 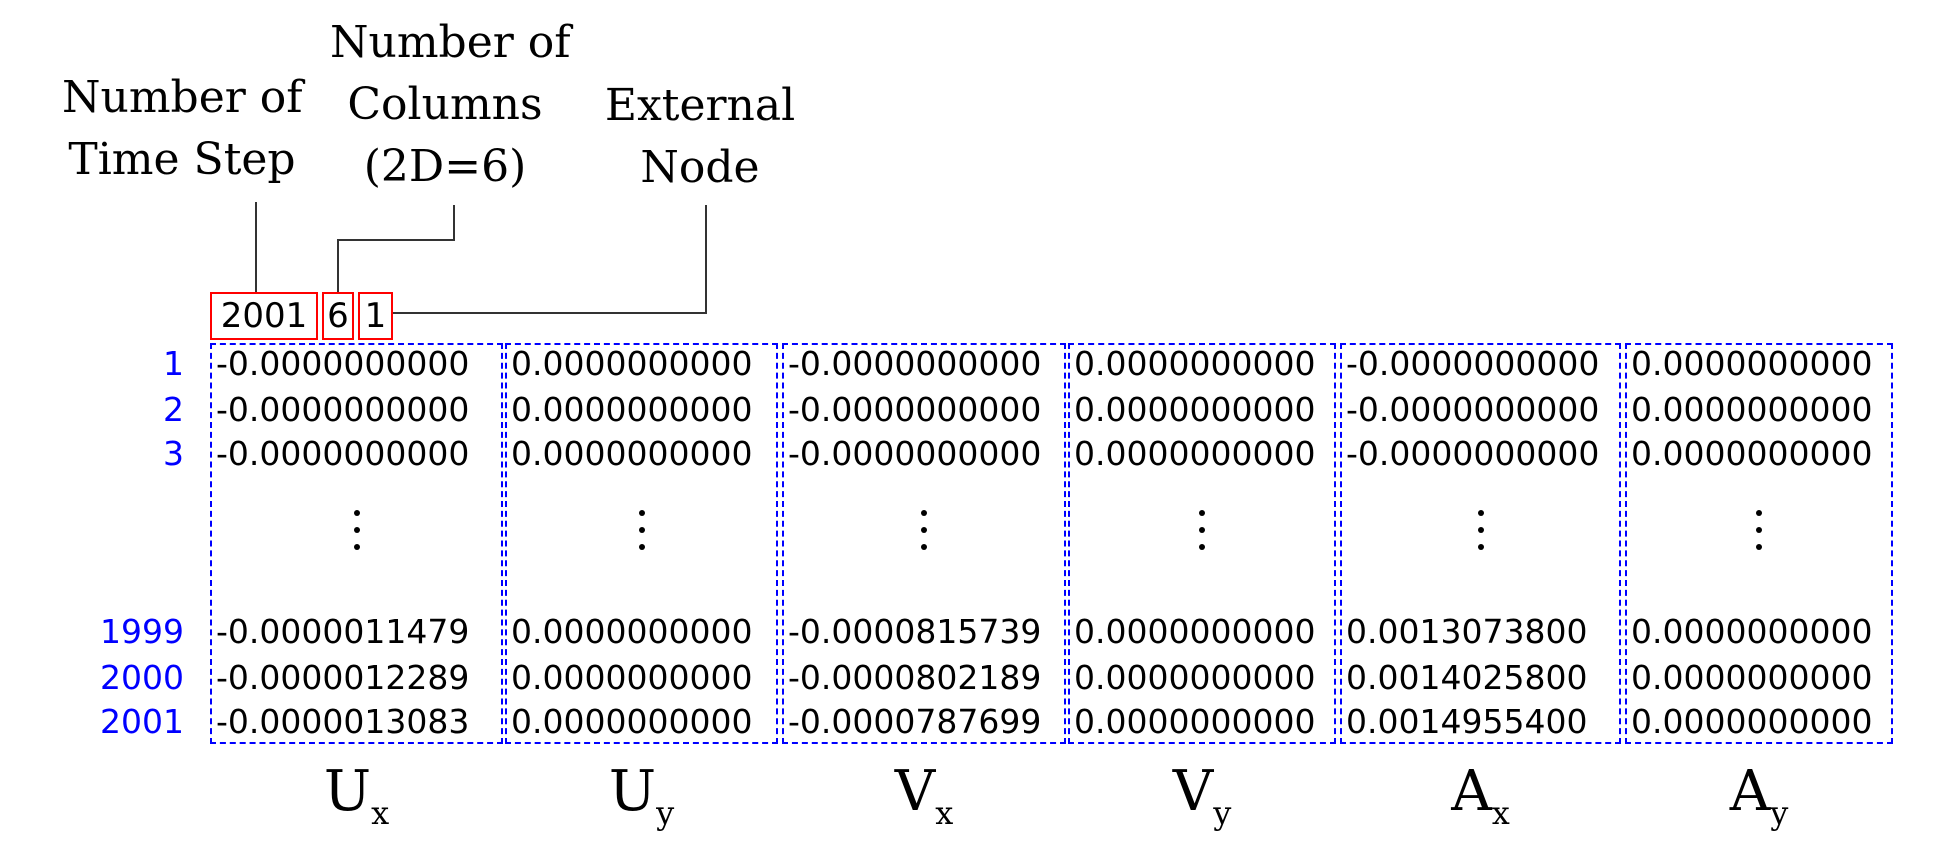 I want to click on row-label: 2000, so click(x=142, y=677).